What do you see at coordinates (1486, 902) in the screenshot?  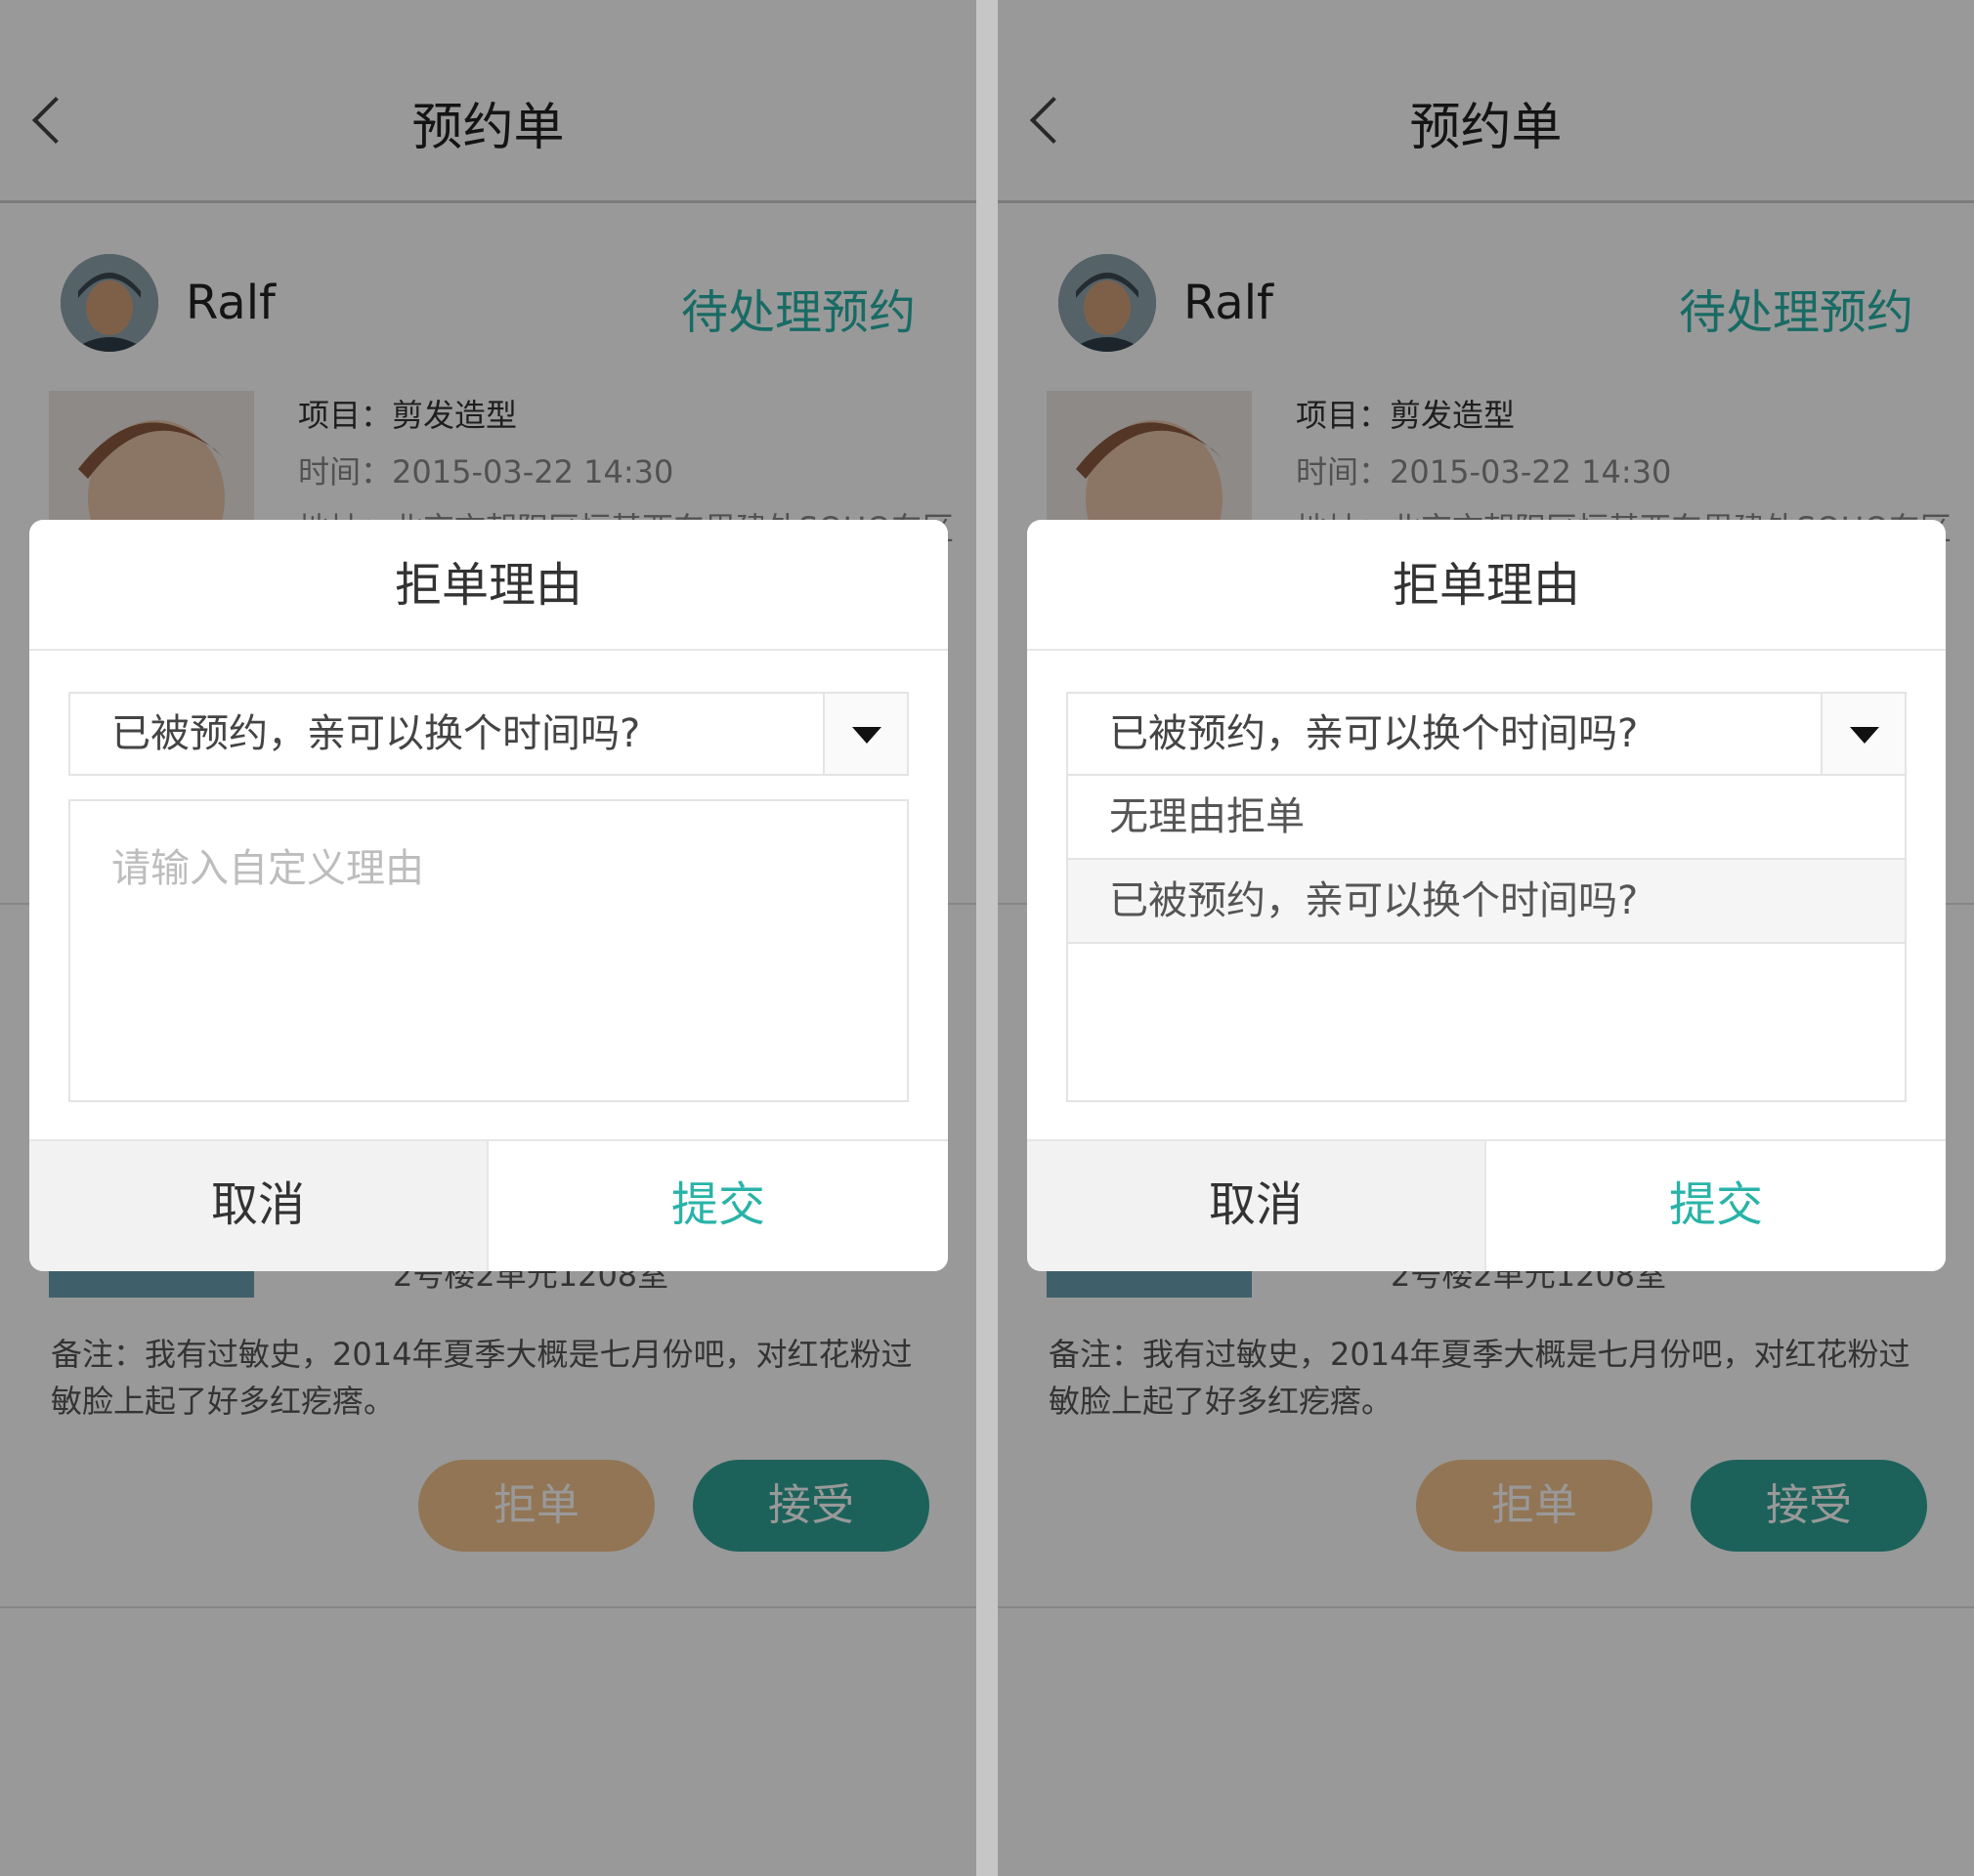 I see `dropdown-option-selected: 已被预约，亲可以换个时间吗?` at bounding box center [1486, 902].